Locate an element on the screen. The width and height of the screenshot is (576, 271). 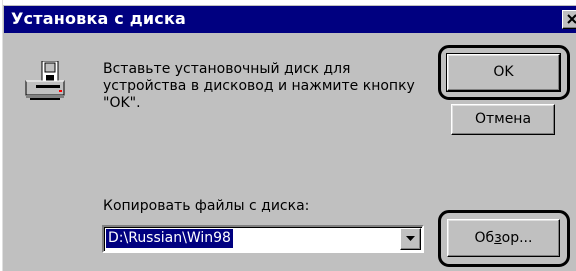
cancel-button-label: Отмена is located at coordinates (503, 119).